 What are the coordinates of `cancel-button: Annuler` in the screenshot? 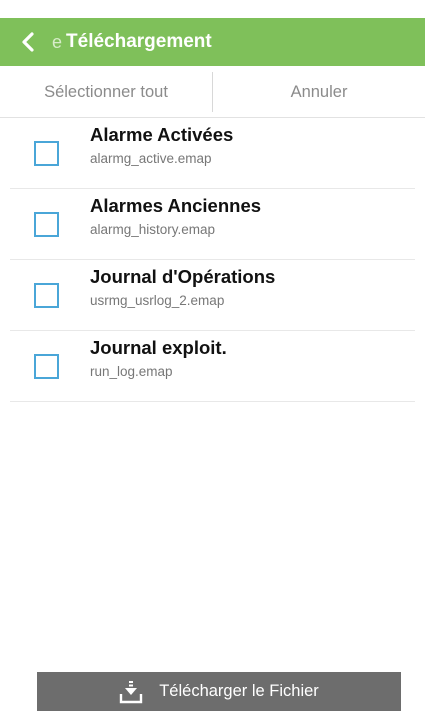 It's located at (319, 92).